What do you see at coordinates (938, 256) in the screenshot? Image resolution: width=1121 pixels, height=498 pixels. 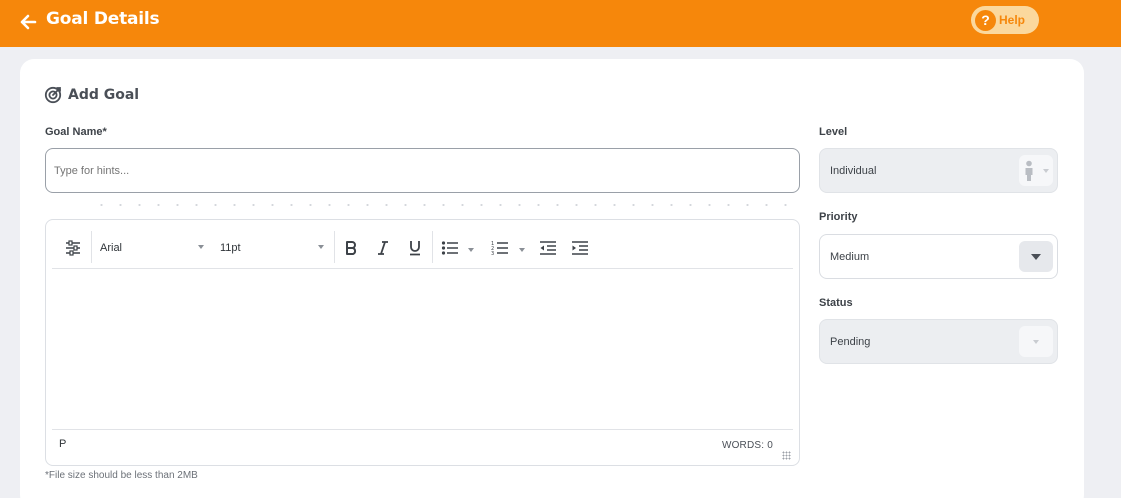 I see `priority-select: Medium` at bounding box center [938, 256].